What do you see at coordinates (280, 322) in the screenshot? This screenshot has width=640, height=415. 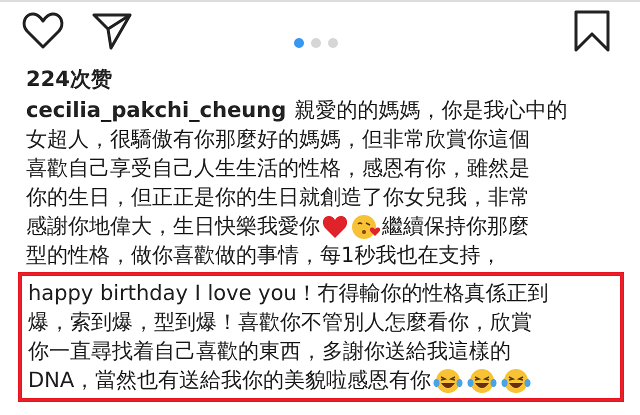 I see `caption-text: 爆，索到爆，型到爆！喜歡你不管別人怎麼看你，欣賞` at bounding box center [280, 322].